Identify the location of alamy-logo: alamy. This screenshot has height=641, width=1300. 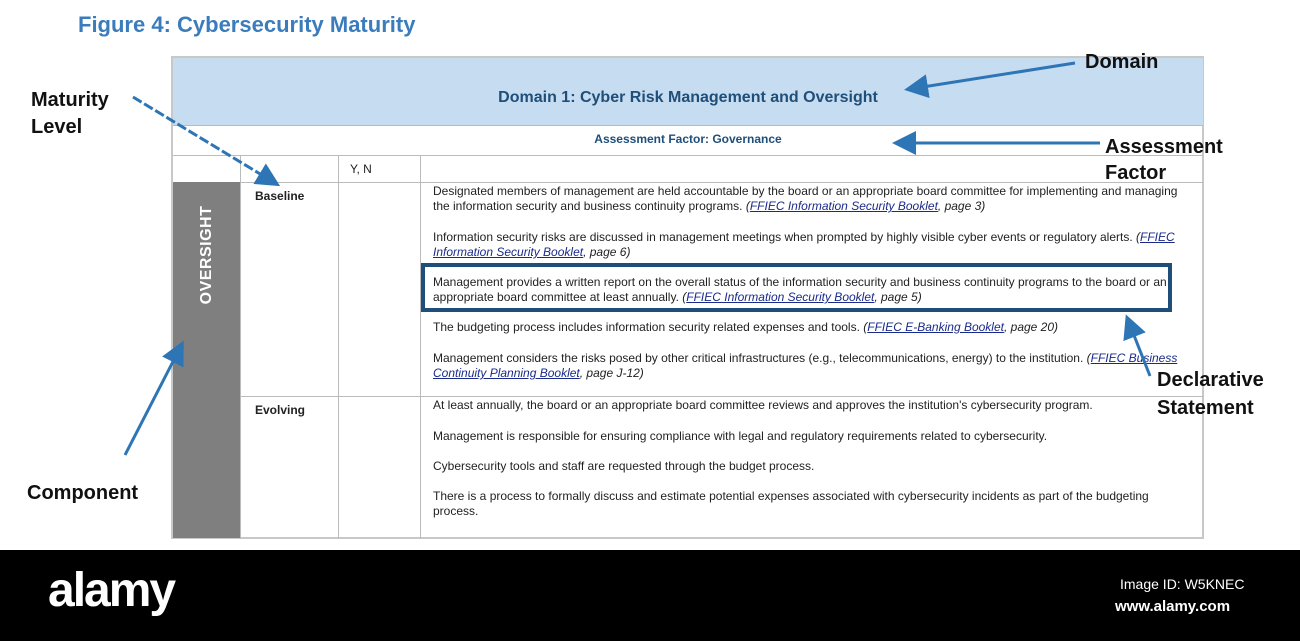
(112, 590).